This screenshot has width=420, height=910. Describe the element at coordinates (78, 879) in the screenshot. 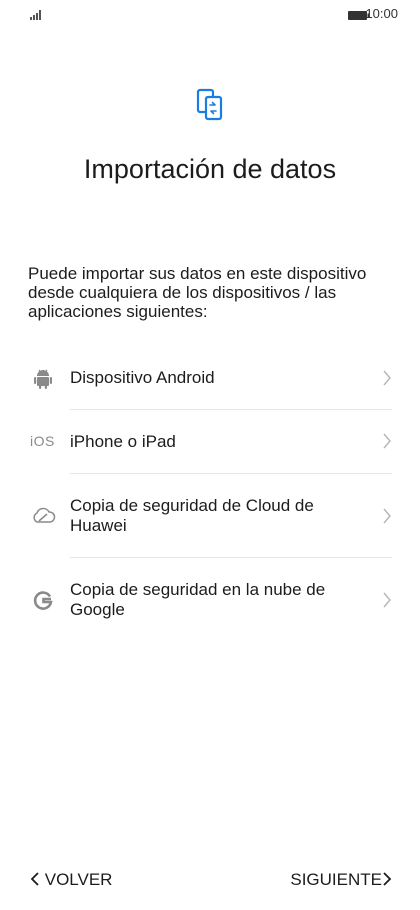

I see `back-label: VOLVER` at that location.